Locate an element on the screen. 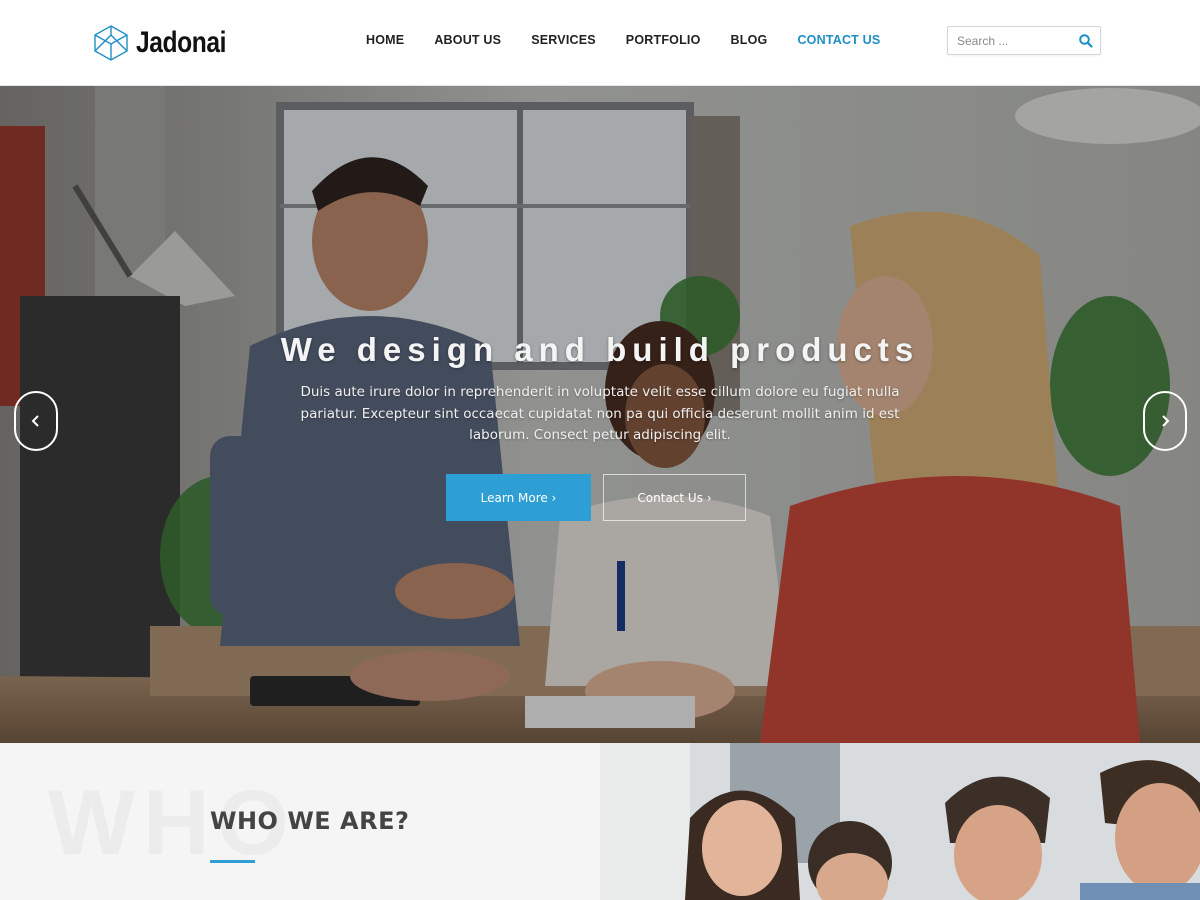  contact-us-button: Contact Us › is located at coordinates (674, 497).